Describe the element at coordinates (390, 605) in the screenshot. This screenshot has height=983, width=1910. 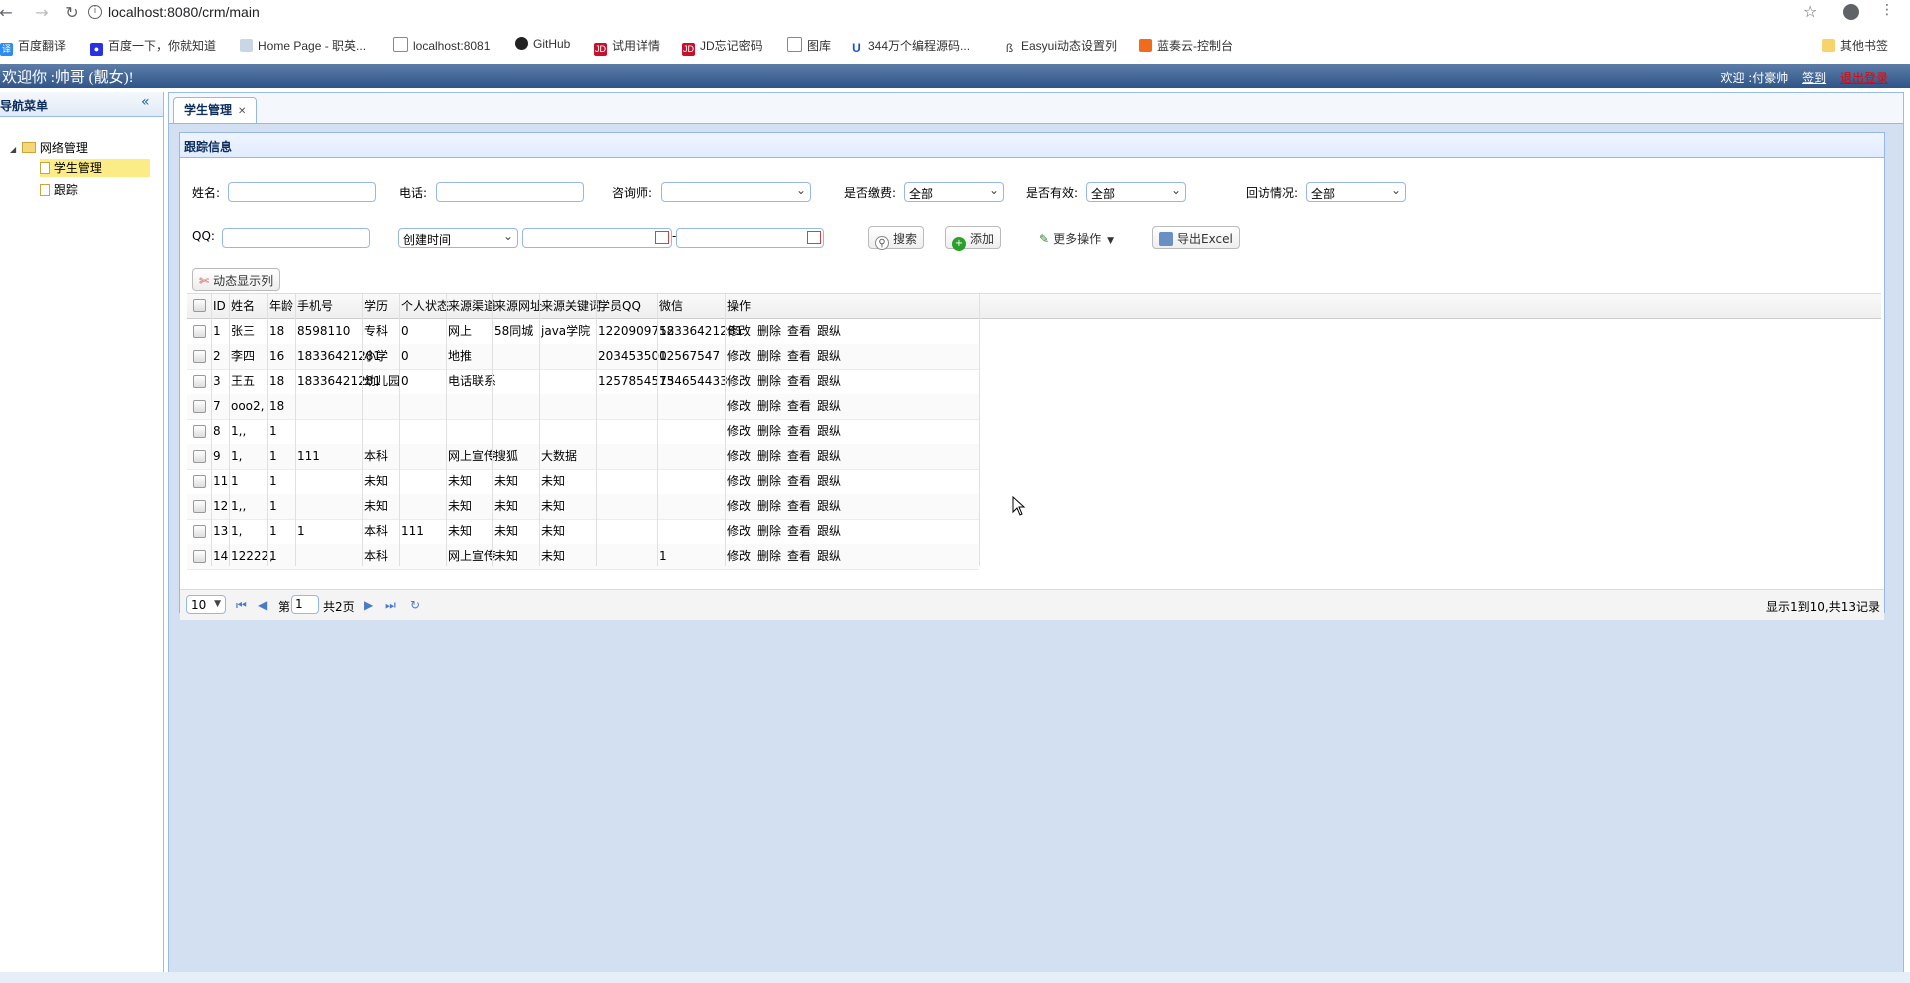
I see `last-page-icon: ⏭` at that location.